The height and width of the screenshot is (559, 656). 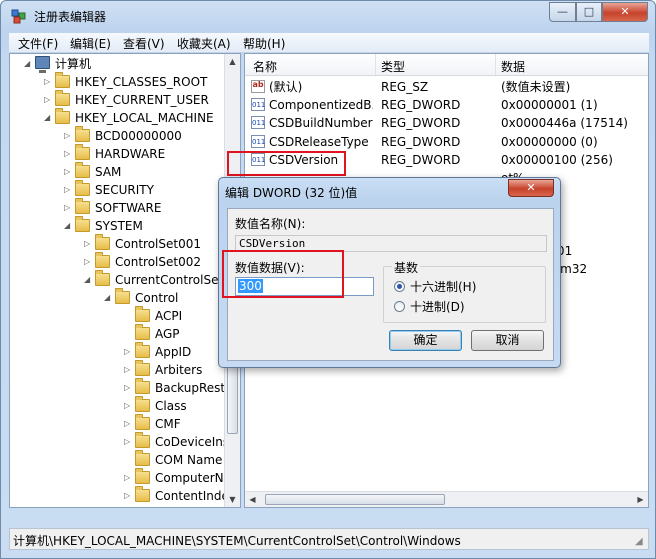 I want to click on close-button: ✕, so click(x=625, y=12).